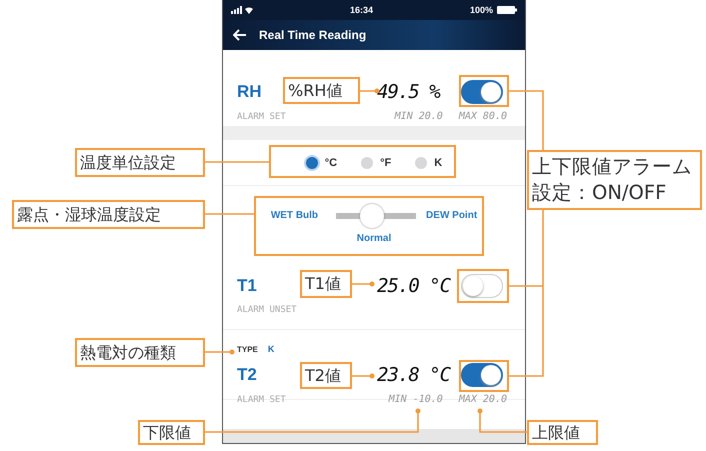  I want to click on mode-left-label: WET Bulb, so click(294, 215).